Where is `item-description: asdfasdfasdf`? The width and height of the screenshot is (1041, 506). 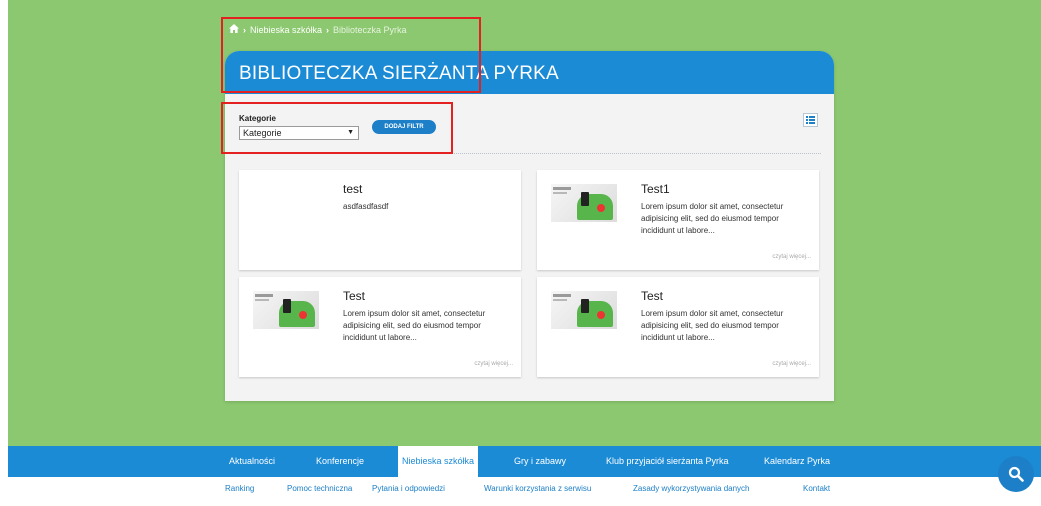
item-description: asdfasdfasdf is located at coordinates (366, 206).